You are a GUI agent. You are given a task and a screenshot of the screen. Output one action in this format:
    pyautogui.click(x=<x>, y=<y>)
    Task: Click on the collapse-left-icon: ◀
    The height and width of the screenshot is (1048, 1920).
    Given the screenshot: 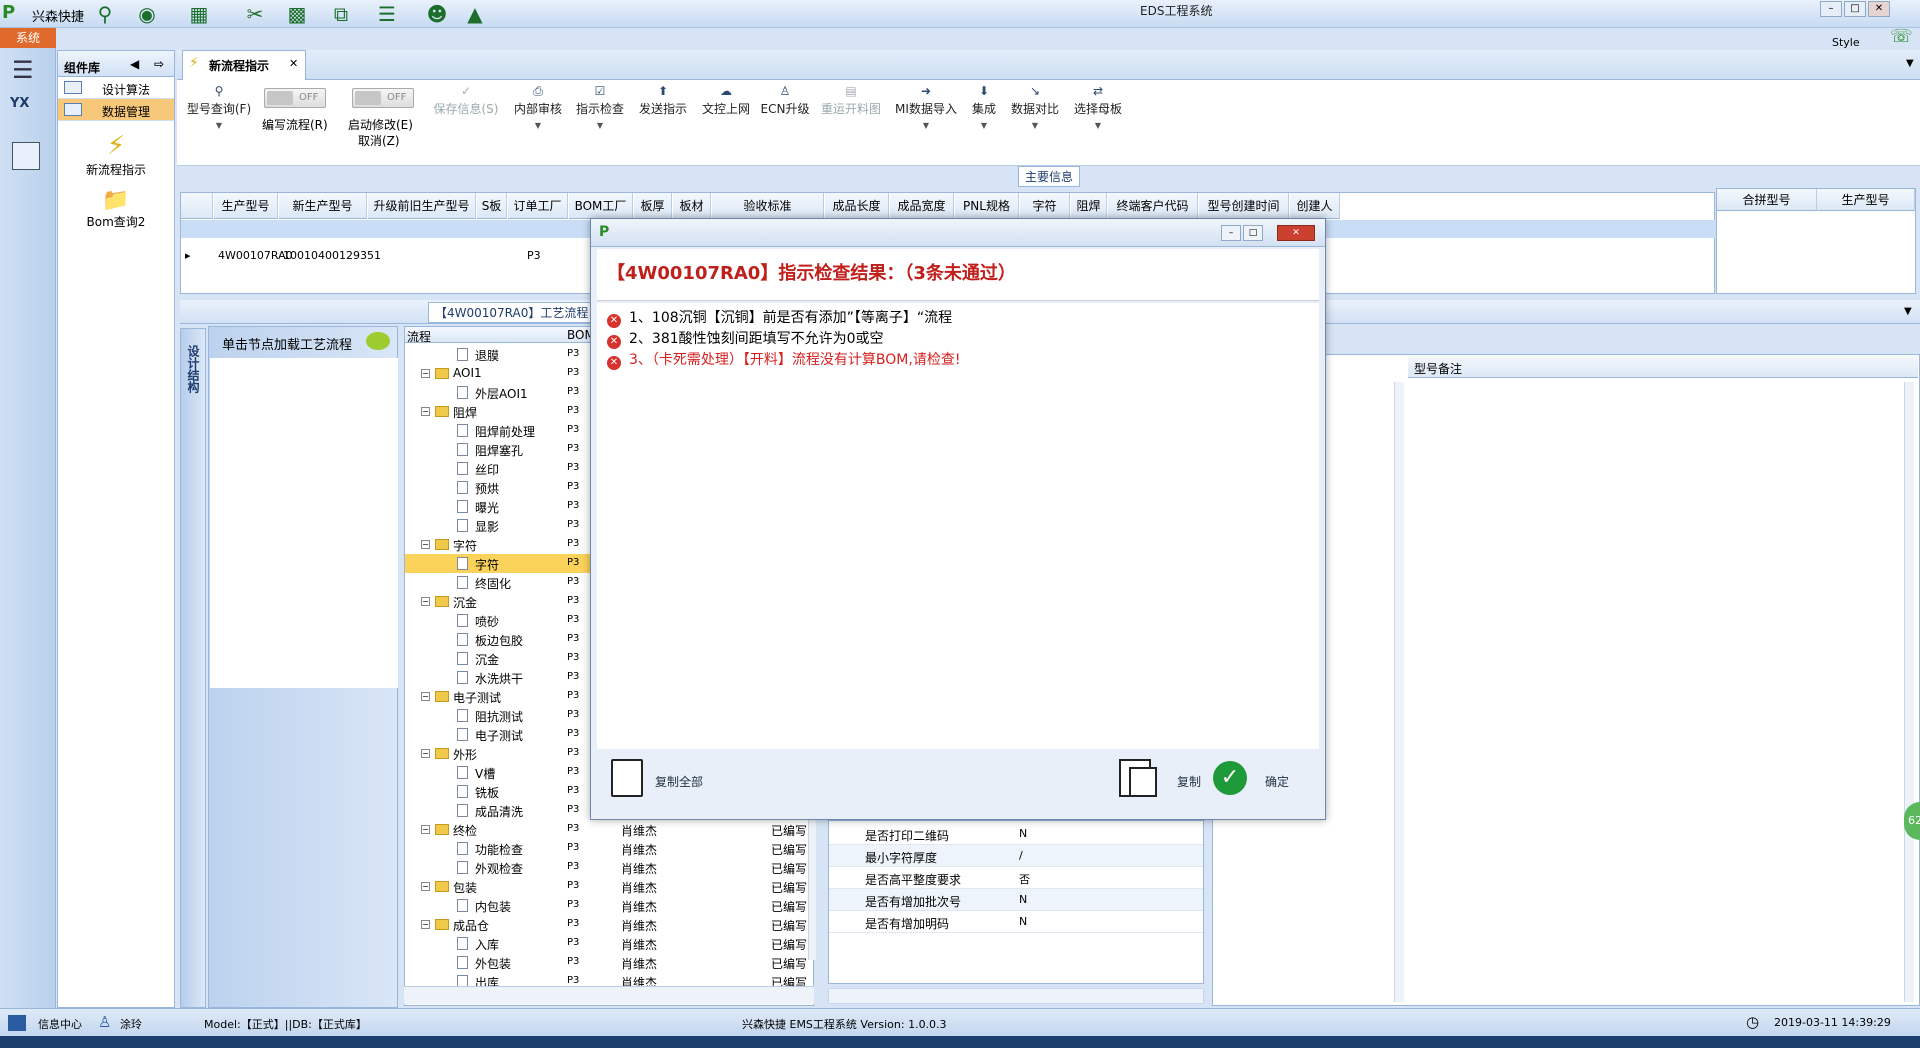 What is the action you would take?
    pyautogui.click(x=134, y=64)
    